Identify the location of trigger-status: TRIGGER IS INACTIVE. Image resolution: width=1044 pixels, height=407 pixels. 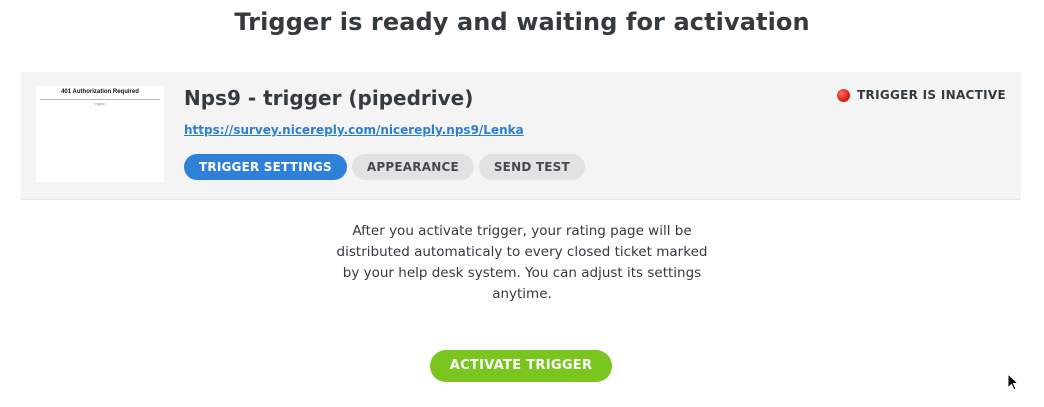
(921, 95).